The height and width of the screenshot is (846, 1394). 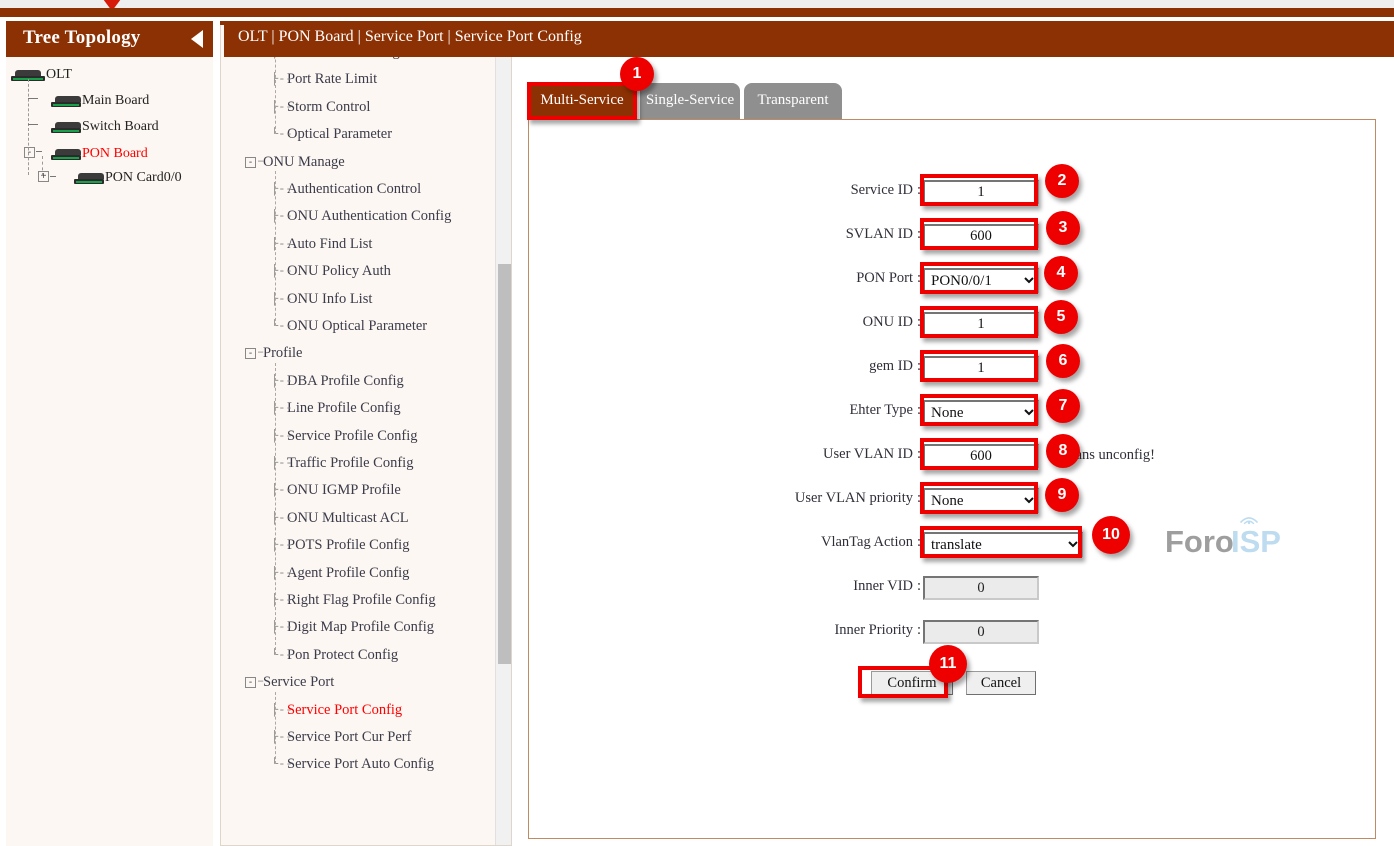 What do you see at coordinates (1063, 451) in the screenshot?
I see `annotation-badge-8: 8` at bounding box center [1063, 451].